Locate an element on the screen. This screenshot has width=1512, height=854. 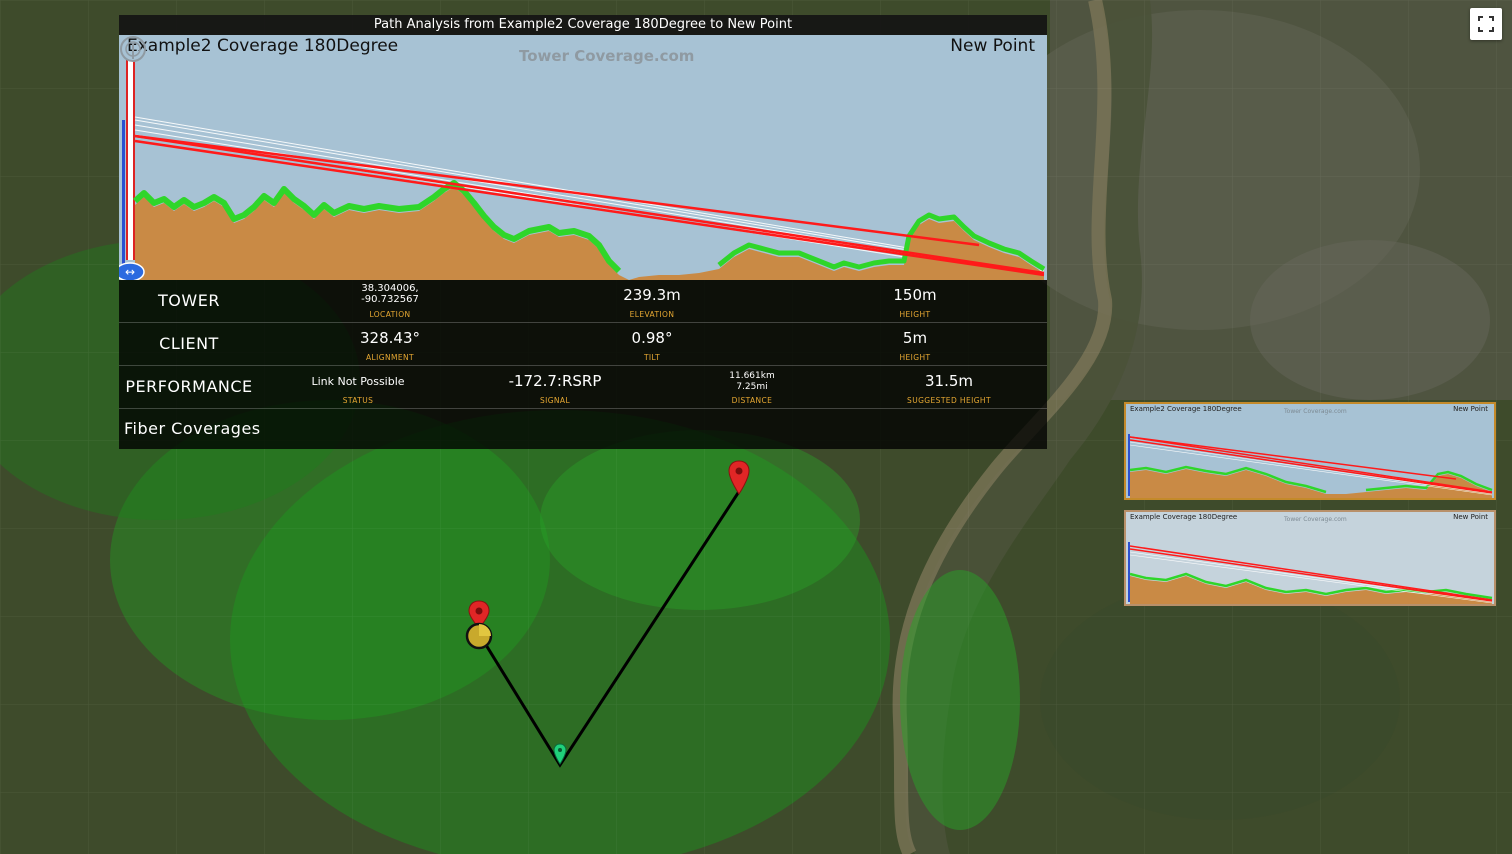
client-alignment-value: 328.43° is located at coordinates (390, 338).